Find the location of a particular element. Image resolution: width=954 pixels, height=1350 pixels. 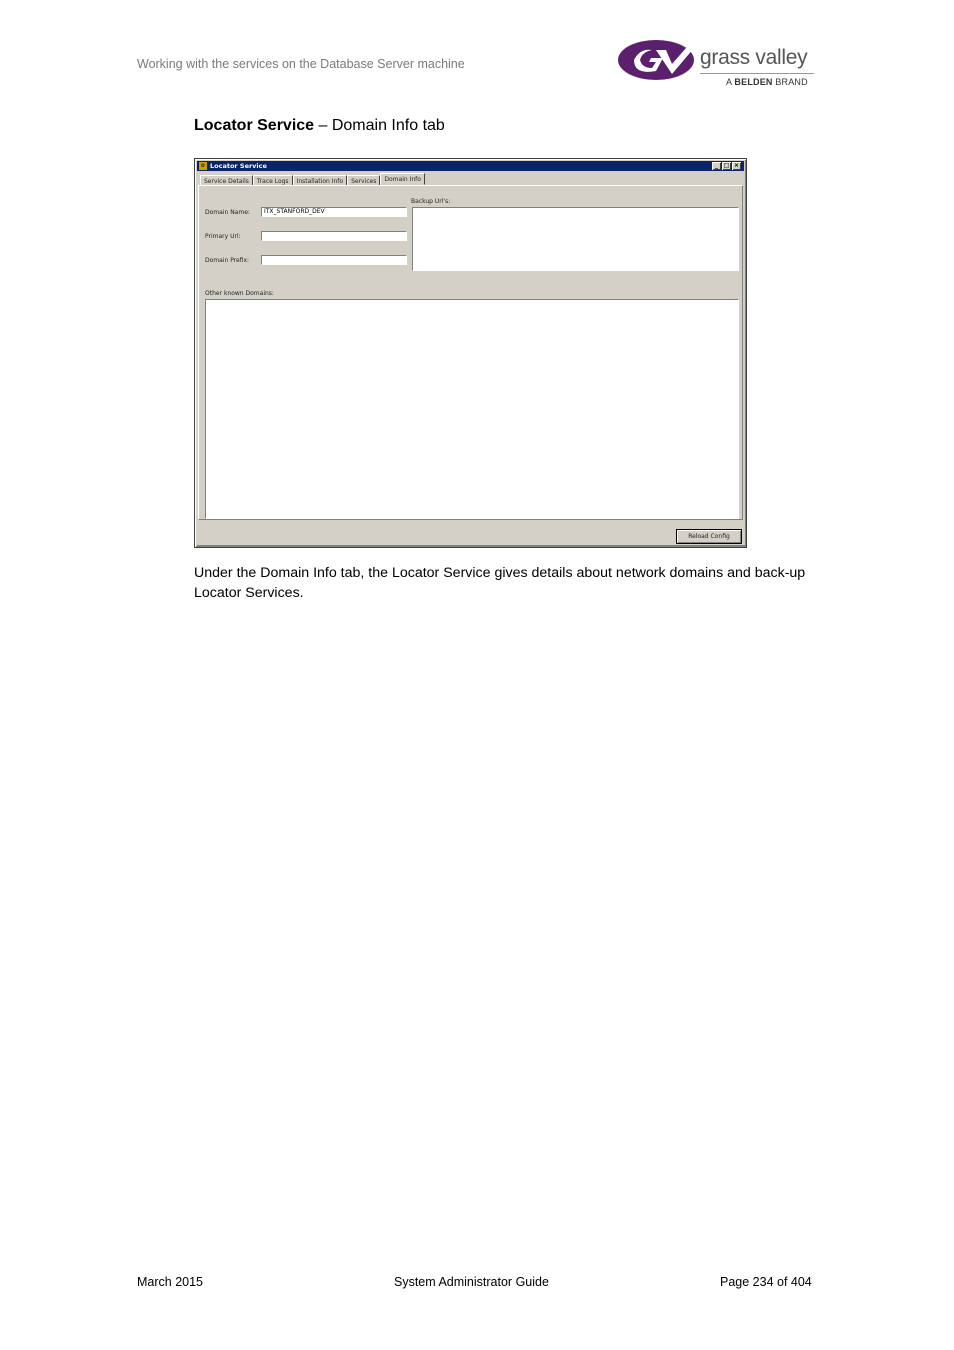

caption-bold: Locator Service is located at coordinates (254, 125).